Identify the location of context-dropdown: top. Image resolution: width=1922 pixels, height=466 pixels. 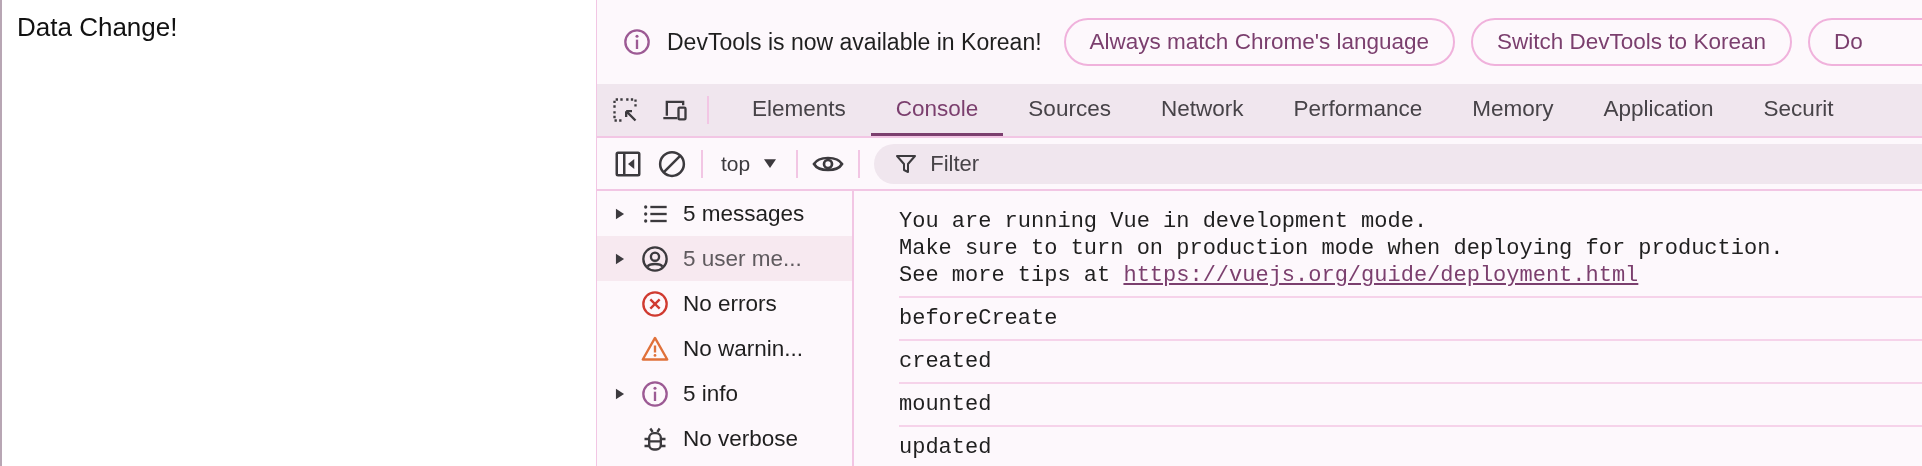
(750, 163).